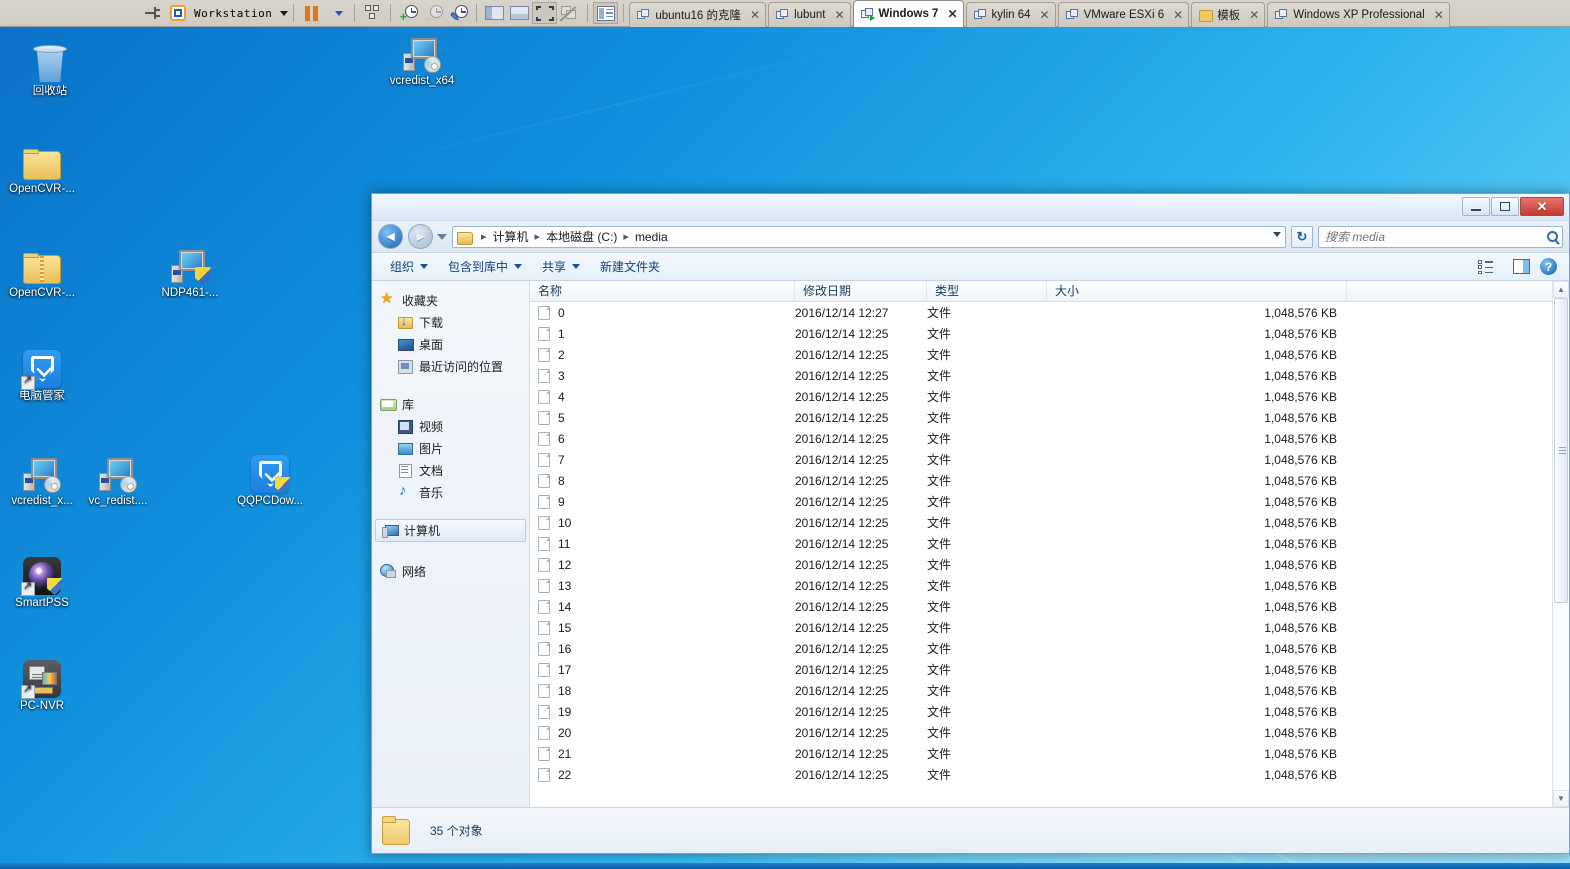 Image resolution: width=1570 pixels, height=869 pixels. What do you see at coordinates (662, 396) in the screenshot?
I see `cell-name: 4` at bounding box center [662, 396].